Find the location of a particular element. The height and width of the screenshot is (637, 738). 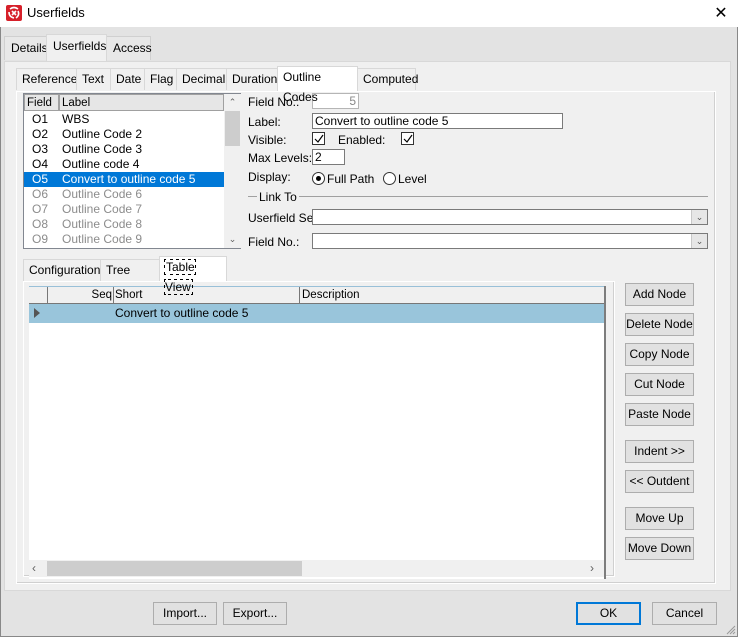

tab-date: Date is located at coordinates (127, 79).